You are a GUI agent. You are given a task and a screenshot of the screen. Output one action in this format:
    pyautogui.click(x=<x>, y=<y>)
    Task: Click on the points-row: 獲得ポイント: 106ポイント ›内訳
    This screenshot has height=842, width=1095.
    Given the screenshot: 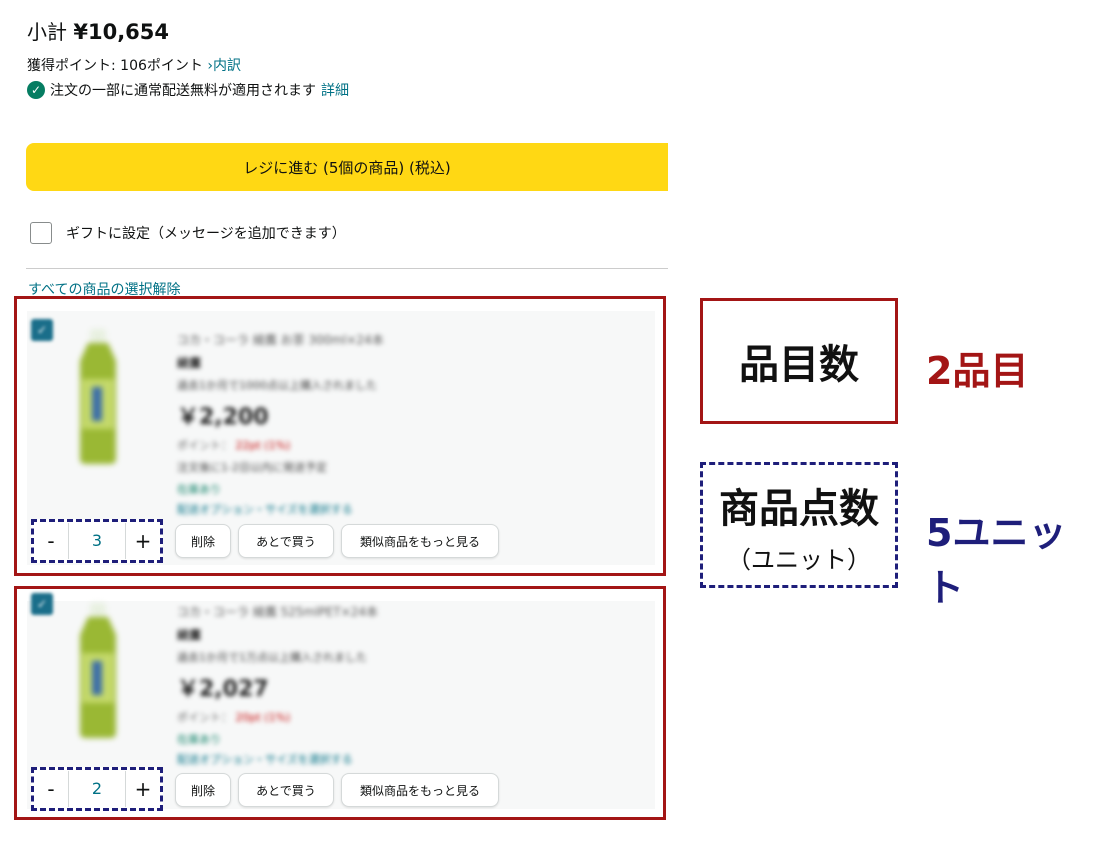 What is the action you would take?
    pyautogui.click(x=134, y=65)
    